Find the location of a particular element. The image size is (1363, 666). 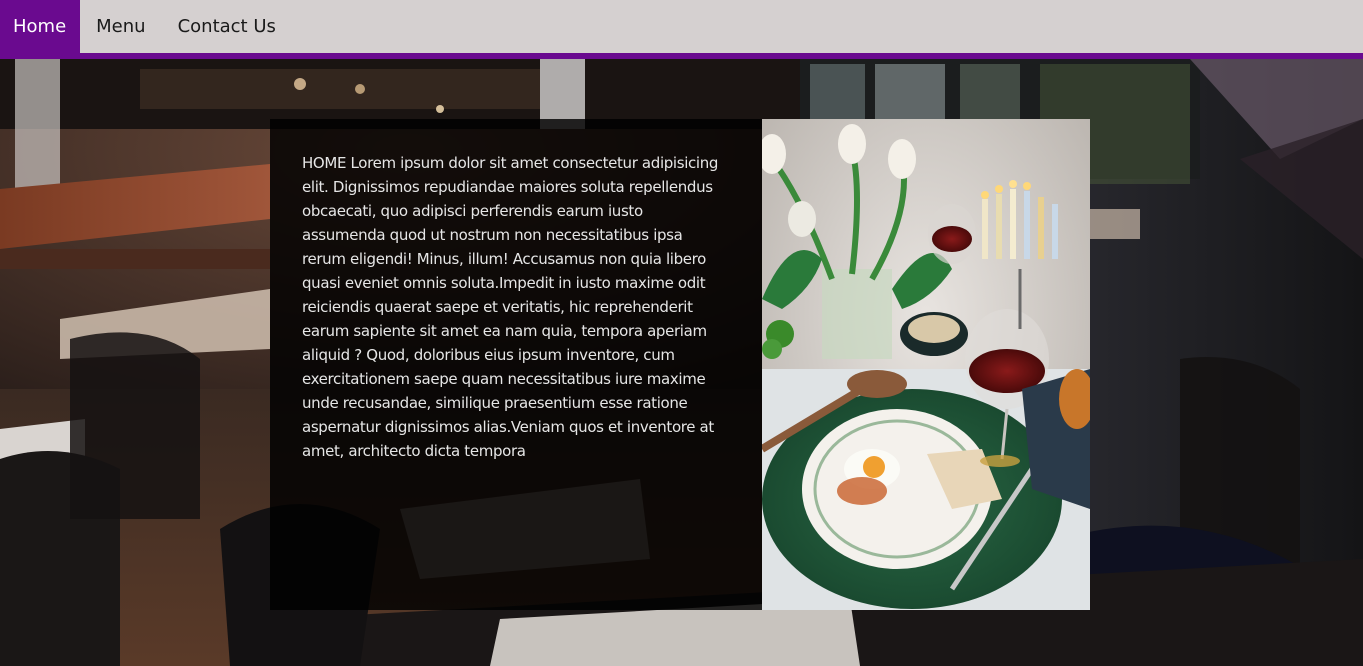

nav-menu: Menu is located at coordinates (120, 26).